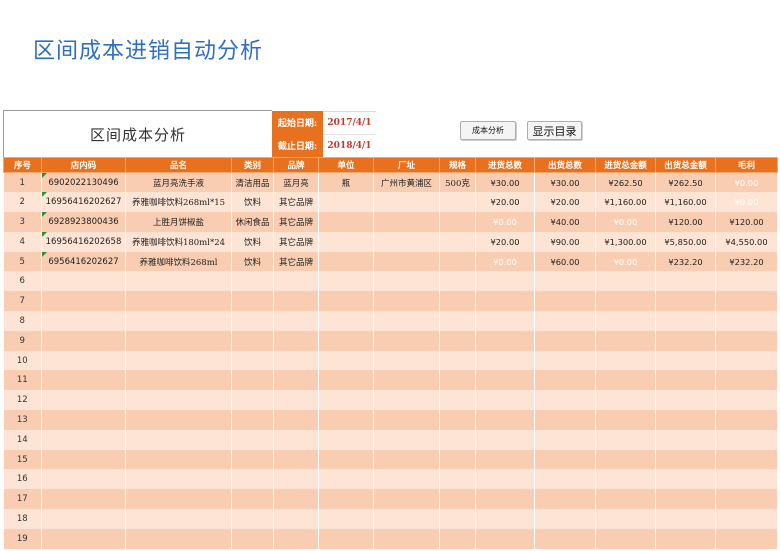 The width and height of the screenshot is (780, 551). I want to click on in-amount-cell: ¥0.00, so click(625, 261).